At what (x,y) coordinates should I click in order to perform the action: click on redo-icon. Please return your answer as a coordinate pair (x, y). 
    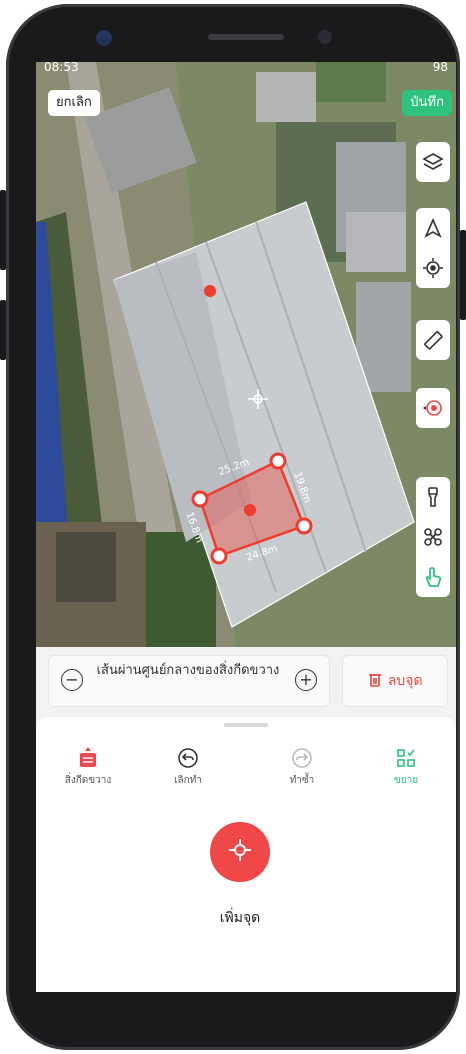
    Looking at the image, I should click on (302, 758).